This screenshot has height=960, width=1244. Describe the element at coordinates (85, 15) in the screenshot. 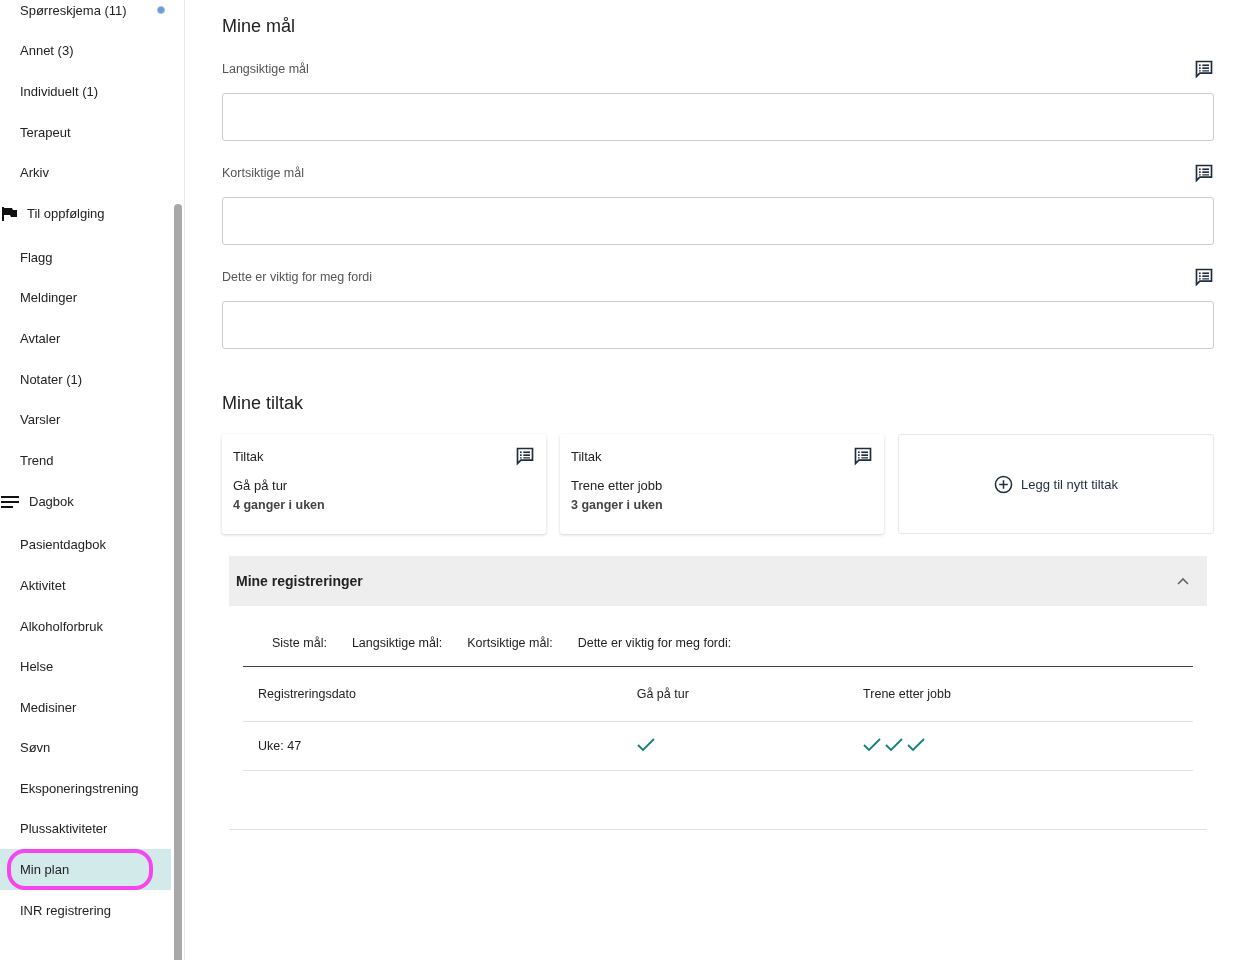

I see `sidebar-item: Spørreskjema (11)` at that location.